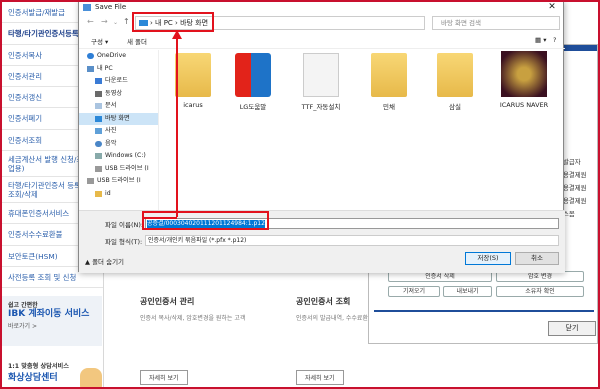 The height and width of the screenshot is (389, 600). What do you see at coordinates (104, 261) in the screenshot?
I see `hide-folders-button: ▲ 폴더 숨기기` at bounding box center [104, 261].